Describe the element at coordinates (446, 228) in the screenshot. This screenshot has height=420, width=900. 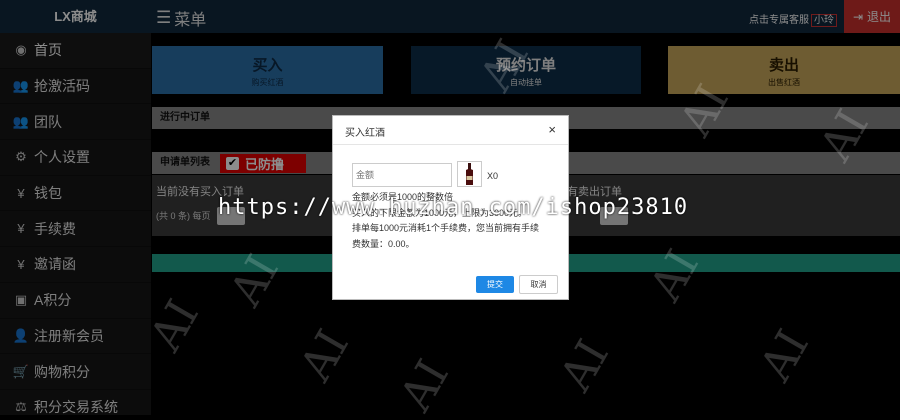
I see `rule-text-3: 排单每1000元消耗1个手续费，您当前拥有手续` at that location.